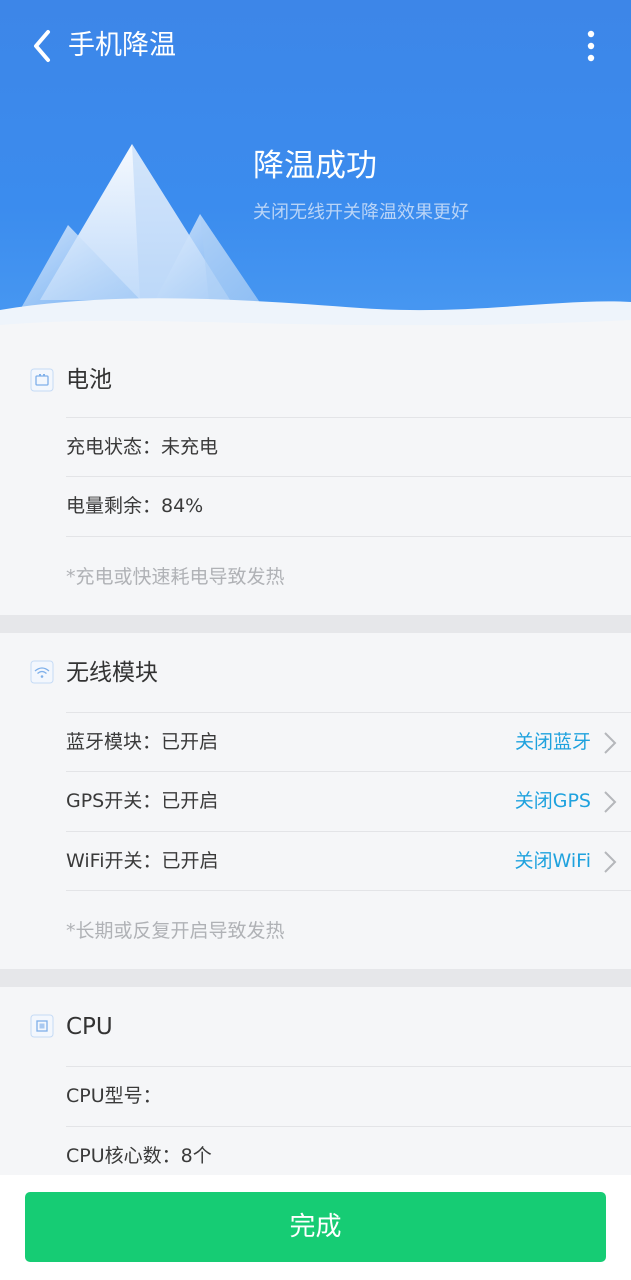  I want to click on footer-bar: 完成, so click(315, 1227).